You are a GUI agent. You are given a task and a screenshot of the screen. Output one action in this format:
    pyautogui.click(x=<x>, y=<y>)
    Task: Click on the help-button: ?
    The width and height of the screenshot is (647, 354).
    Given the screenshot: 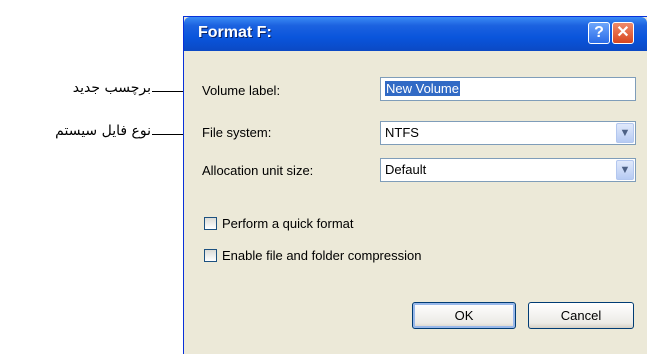 What is the action you would take?
    pyautogui.click(x=599, y=33)
    